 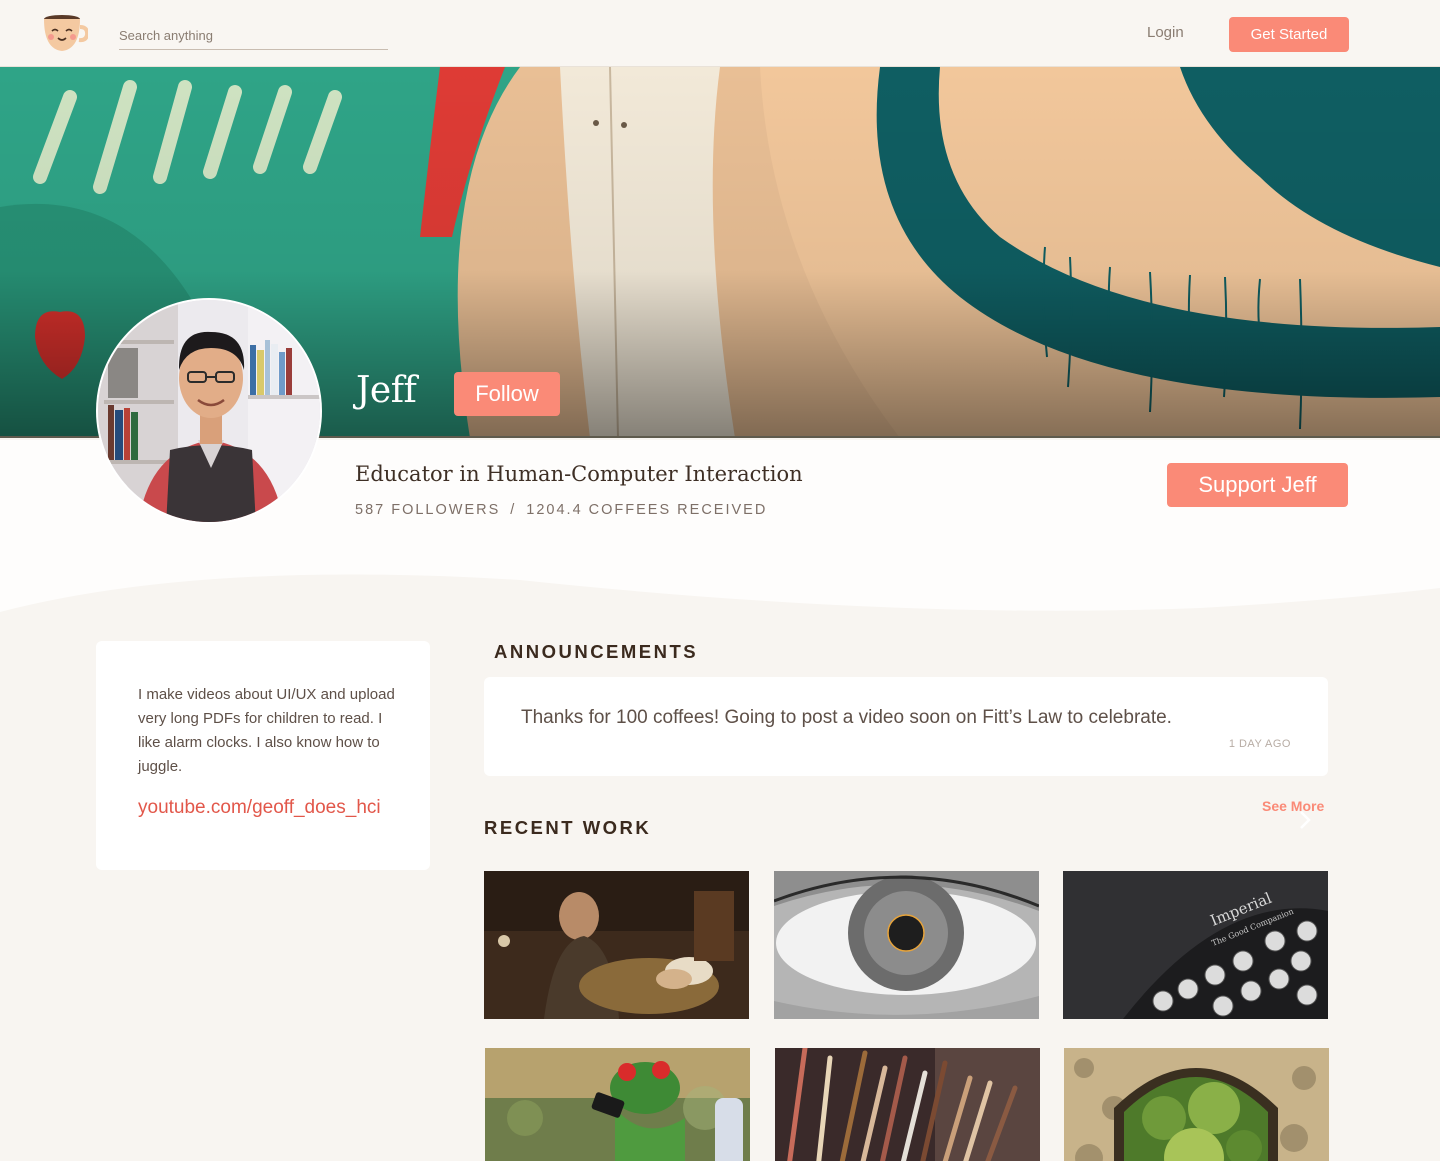 What do you see at coordinates (1289, 34) in the screenshot?
I see `get-started-button: Get Started` at bounding box center [1289, 34].